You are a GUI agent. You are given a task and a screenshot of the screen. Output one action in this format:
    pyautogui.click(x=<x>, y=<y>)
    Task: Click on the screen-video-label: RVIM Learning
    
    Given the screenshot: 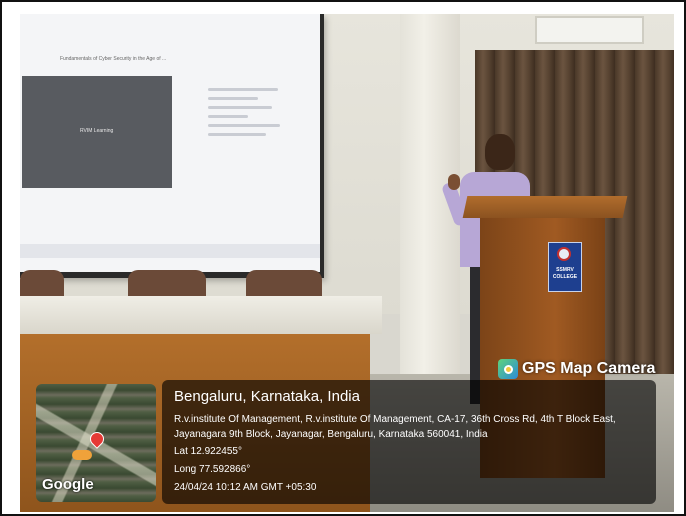 What is the action you would take?
    pyautogui.click(x=97, y=131)
    